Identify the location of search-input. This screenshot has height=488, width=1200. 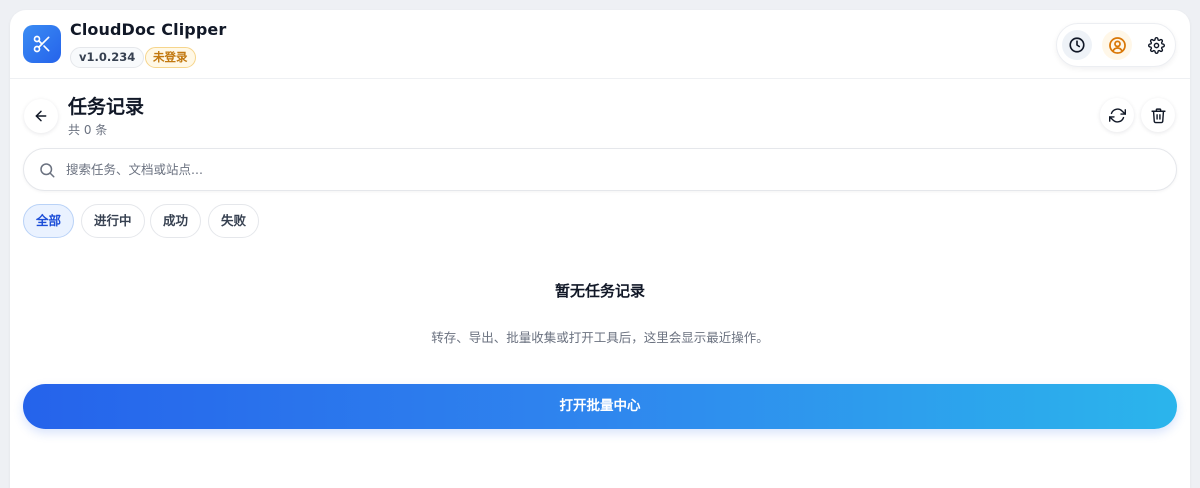
(616, 169).